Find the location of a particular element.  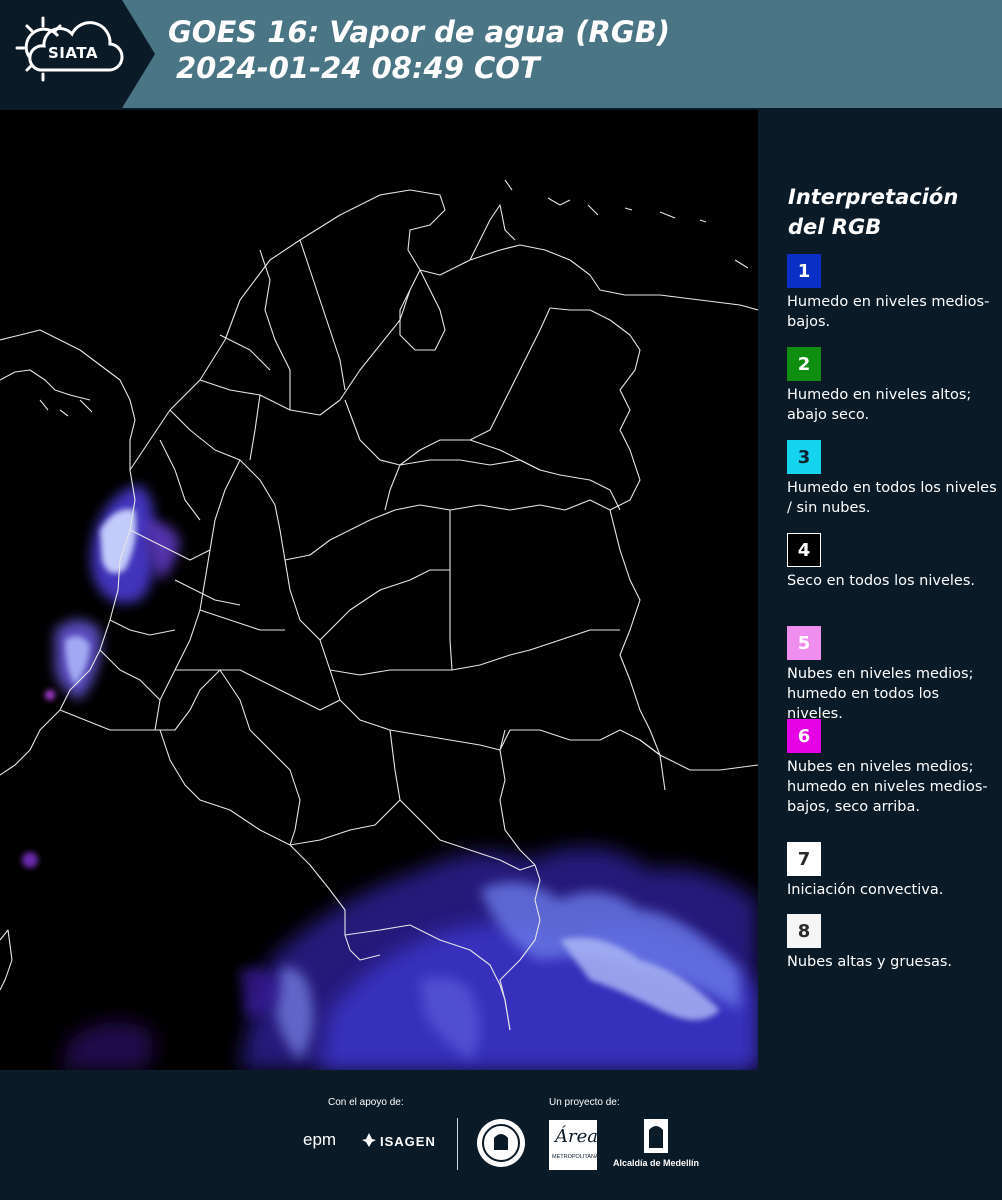

legend-title: Interpretación del RGB is located at coordinates (873, 212).